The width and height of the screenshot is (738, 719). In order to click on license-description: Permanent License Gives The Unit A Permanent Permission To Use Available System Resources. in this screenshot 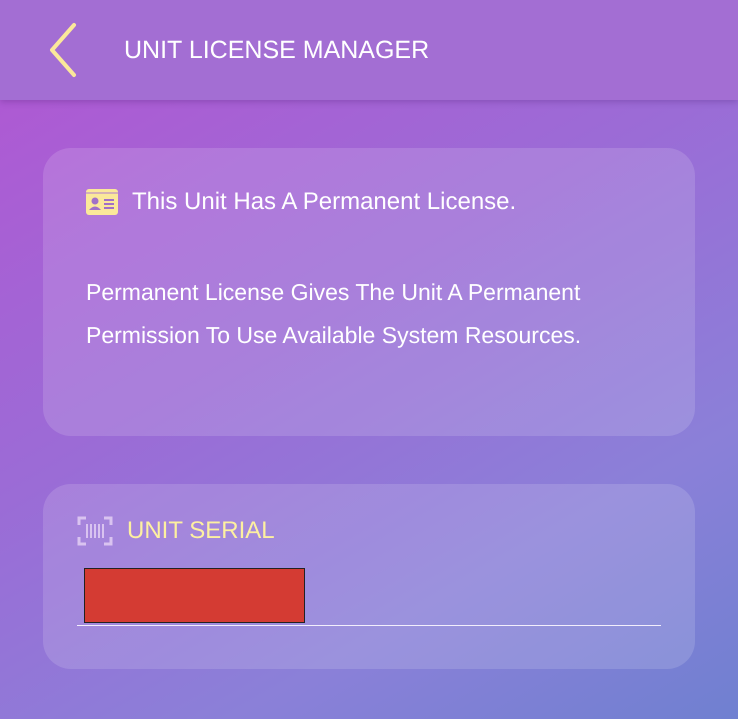, I will do `click(334, 314)`.